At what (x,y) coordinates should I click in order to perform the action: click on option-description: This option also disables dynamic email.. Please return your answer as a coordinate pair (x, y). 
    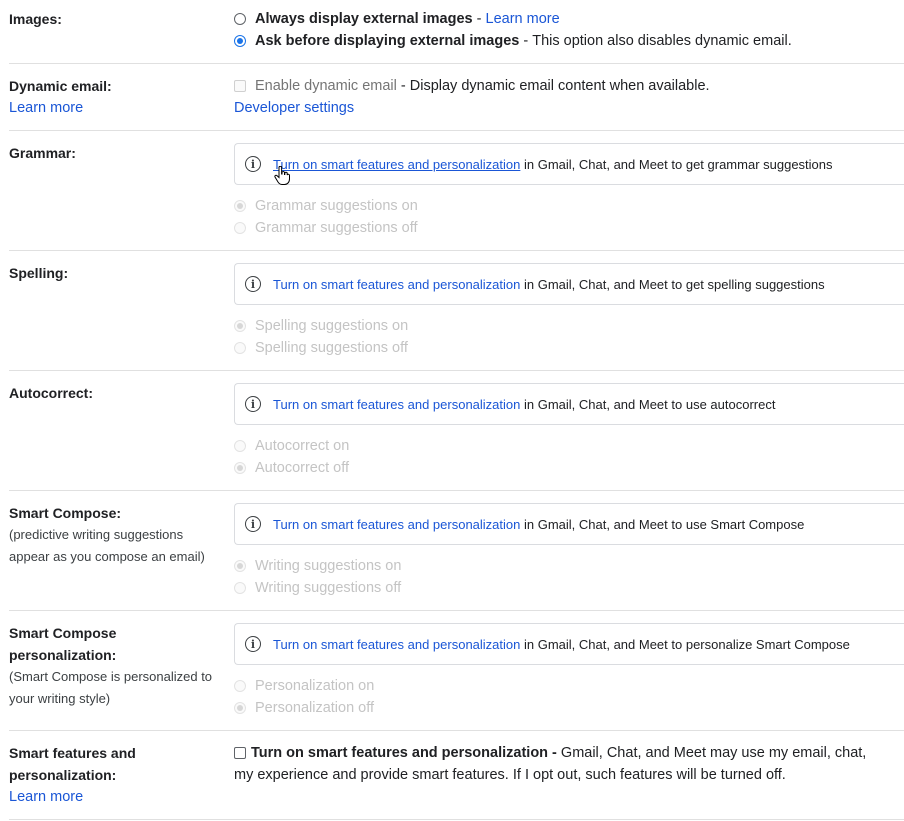
    Looking at the image, I should click on (662, 41).